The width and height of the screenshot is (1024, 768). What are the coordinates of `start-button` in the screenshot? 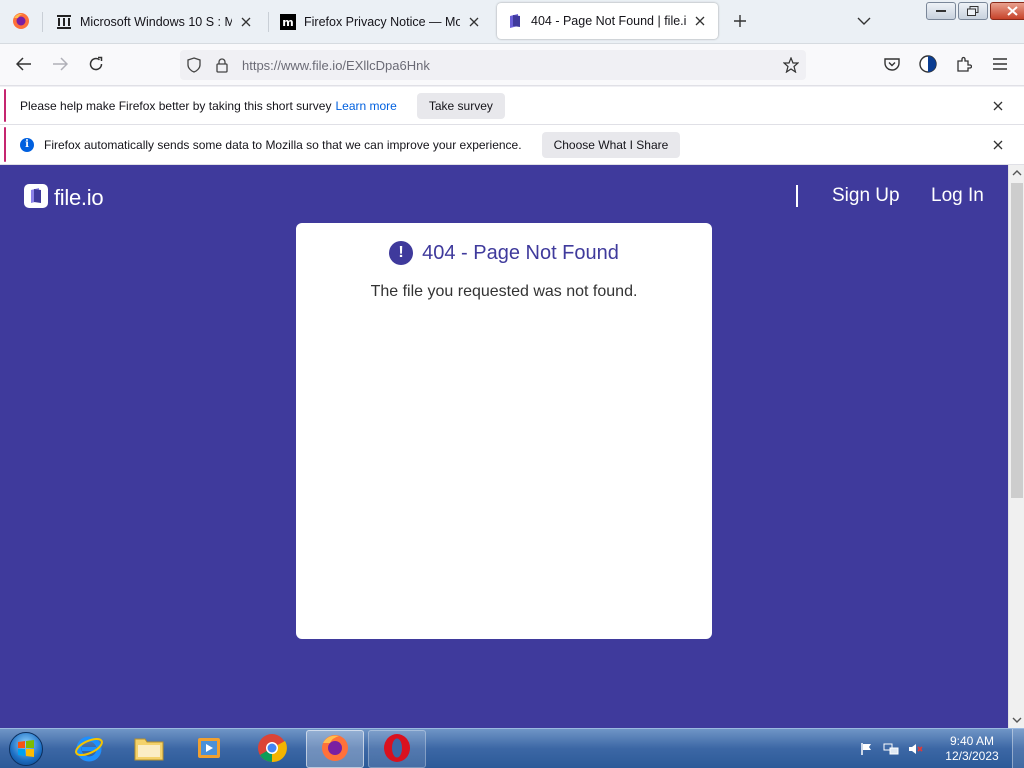 It's located at (26, 749).